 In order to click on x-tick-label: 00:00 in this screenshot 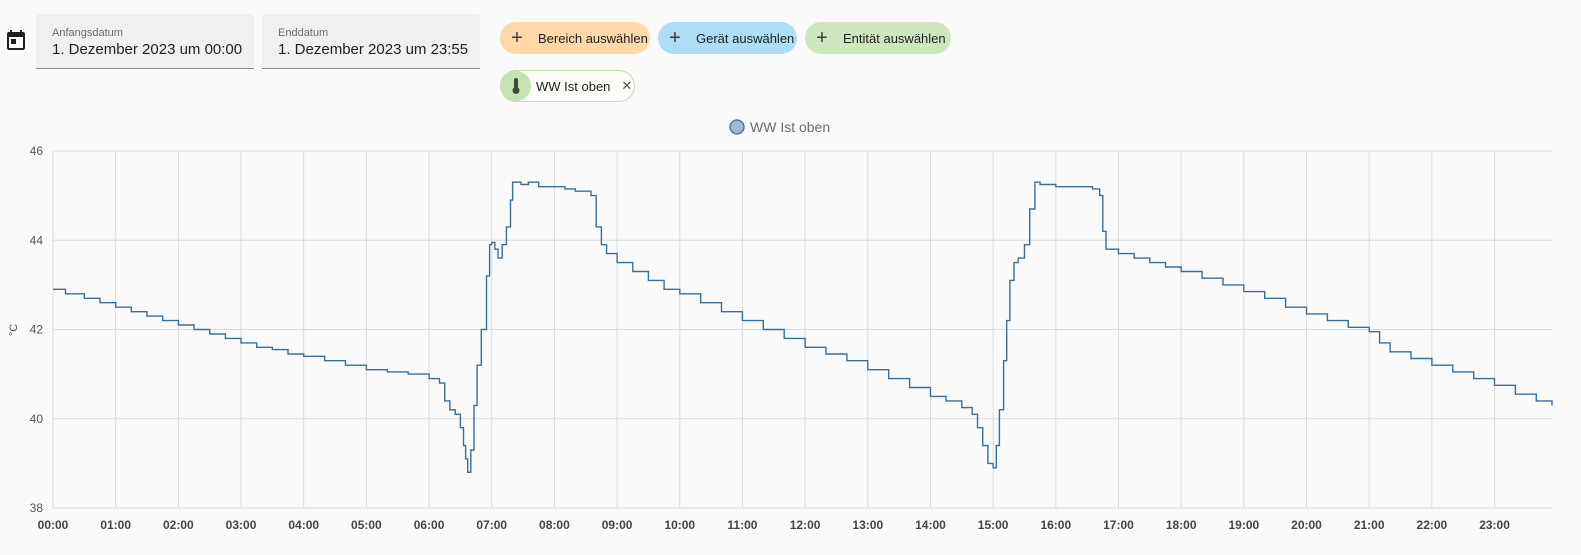, I will do `click(53, 525)`.